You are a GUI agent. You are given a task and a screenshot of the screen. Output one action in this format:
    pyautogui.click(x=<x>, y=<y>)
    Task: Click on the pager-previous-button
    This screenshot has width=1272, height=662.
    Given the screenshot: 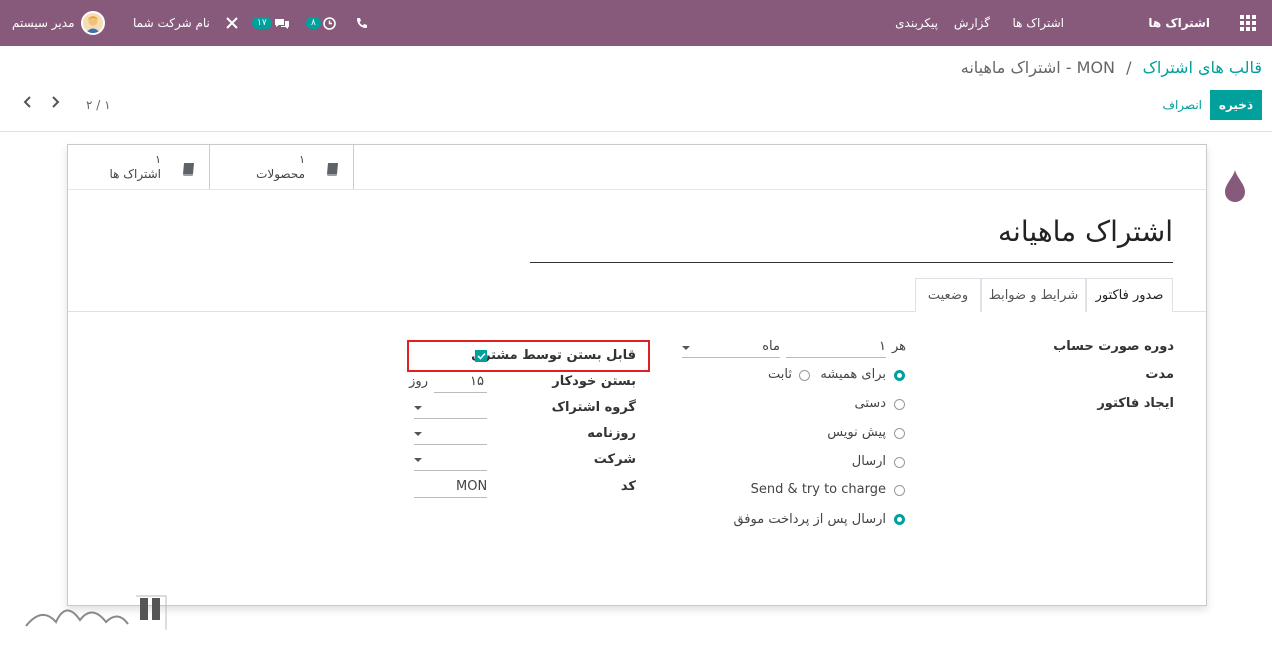 What is the action you would take?
    pyautogui.click(x=28, y=104)
    